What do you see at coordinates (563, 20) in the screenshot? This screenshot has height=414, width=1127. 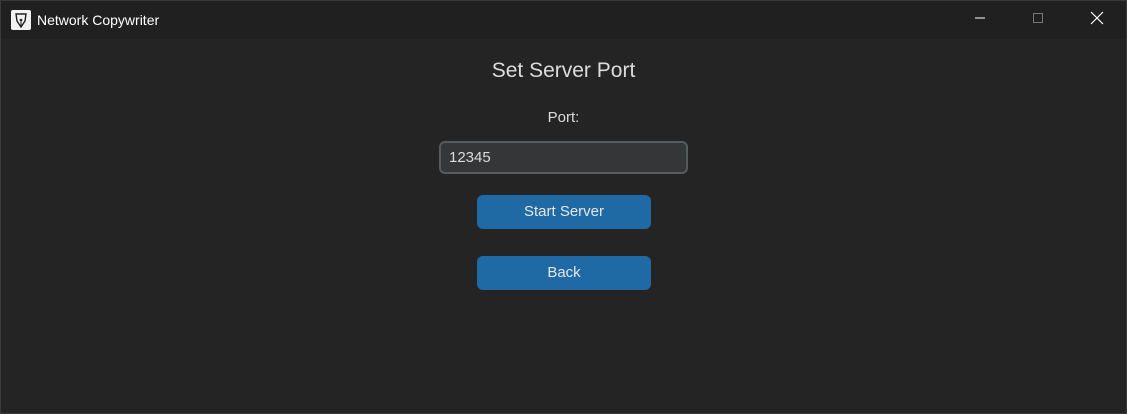 I see `title-bar: Network Copywriter` at bounding box center [563, 20].